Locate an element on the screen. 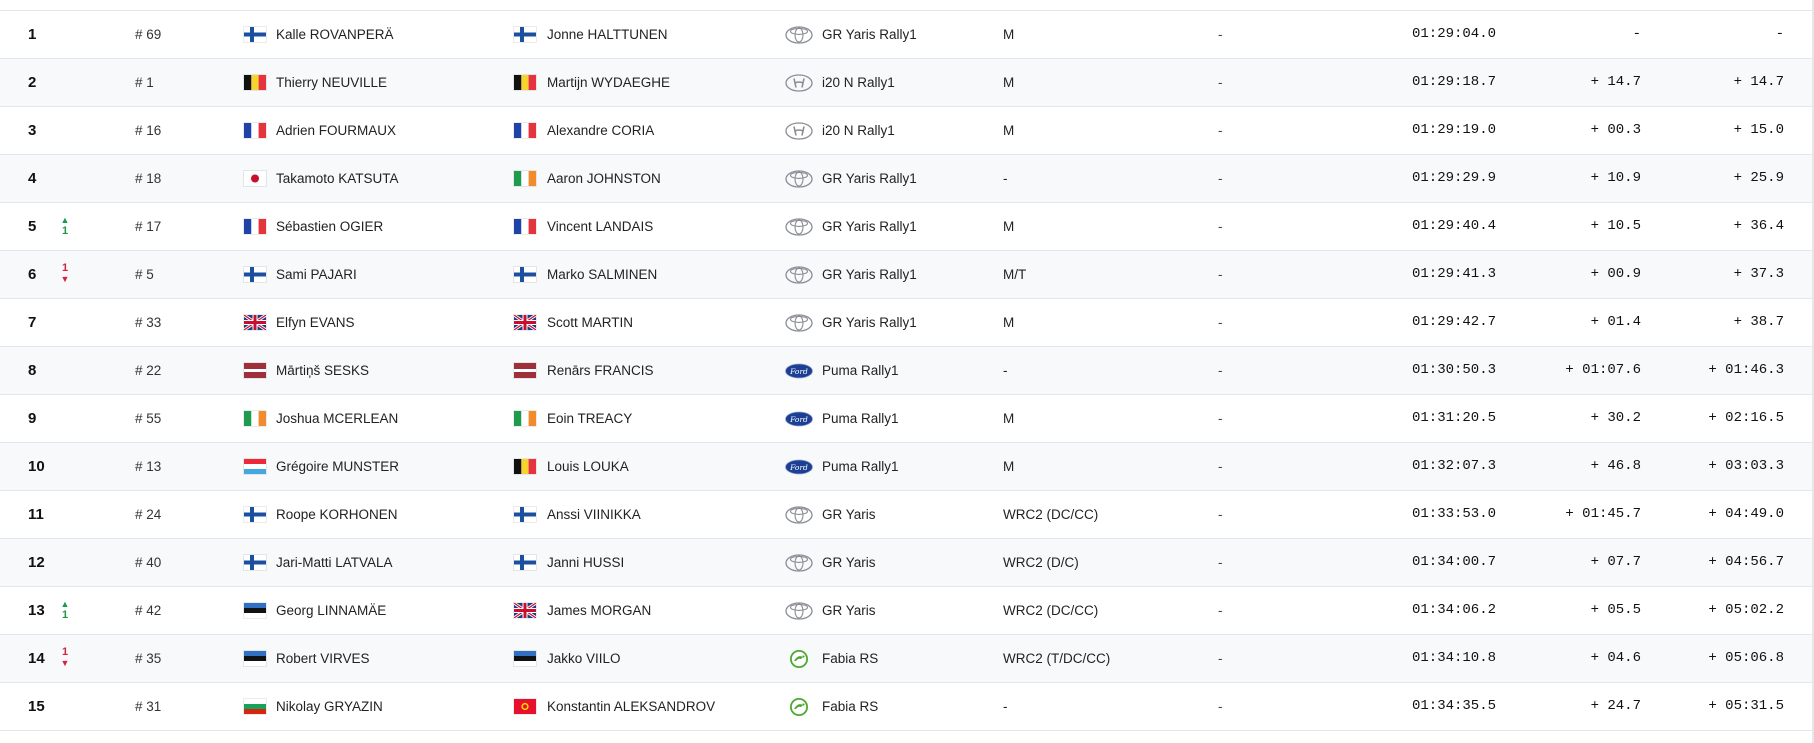 This screenshot has width=1814, height=743. gap-previous: + 07.7 is located at coordinates (1615, 562).